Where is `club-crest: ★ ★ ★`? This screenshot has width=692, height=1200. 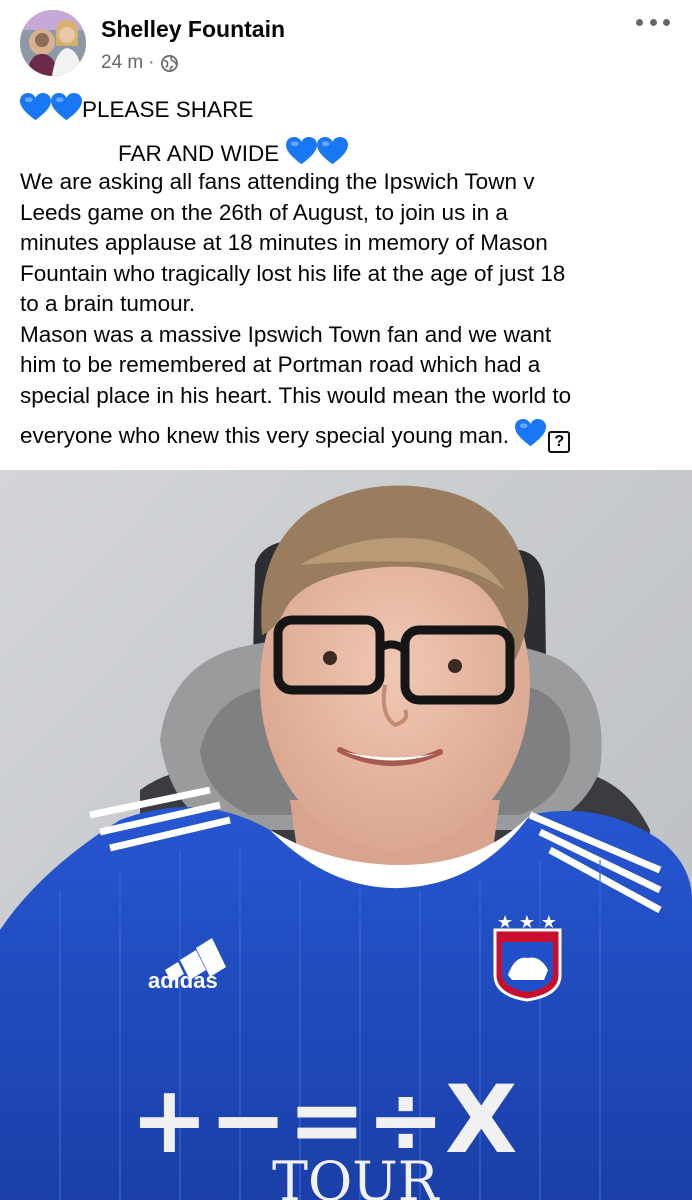
club-crest: ★ ★ ★ is located at coordinates (527, 957).